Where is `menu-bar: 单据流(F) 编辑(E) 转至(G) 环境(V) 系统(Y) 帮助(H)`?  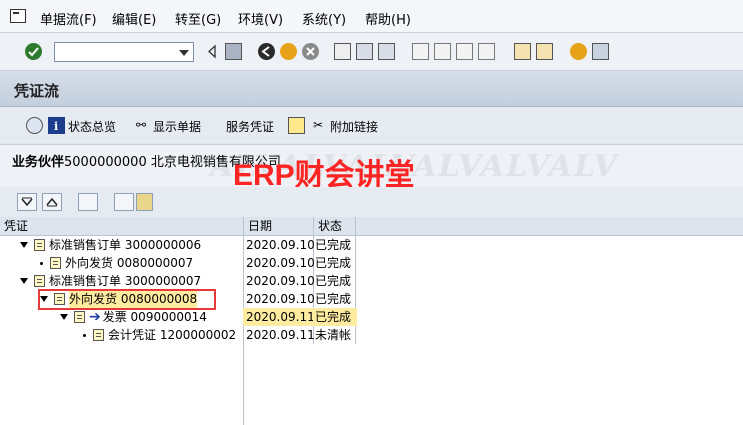 menu-bar: 单据流(F) 编辑(E) 转至(G) 环境(V) 系统(Y) 帮助(H) is located at coordinates (371, 16).